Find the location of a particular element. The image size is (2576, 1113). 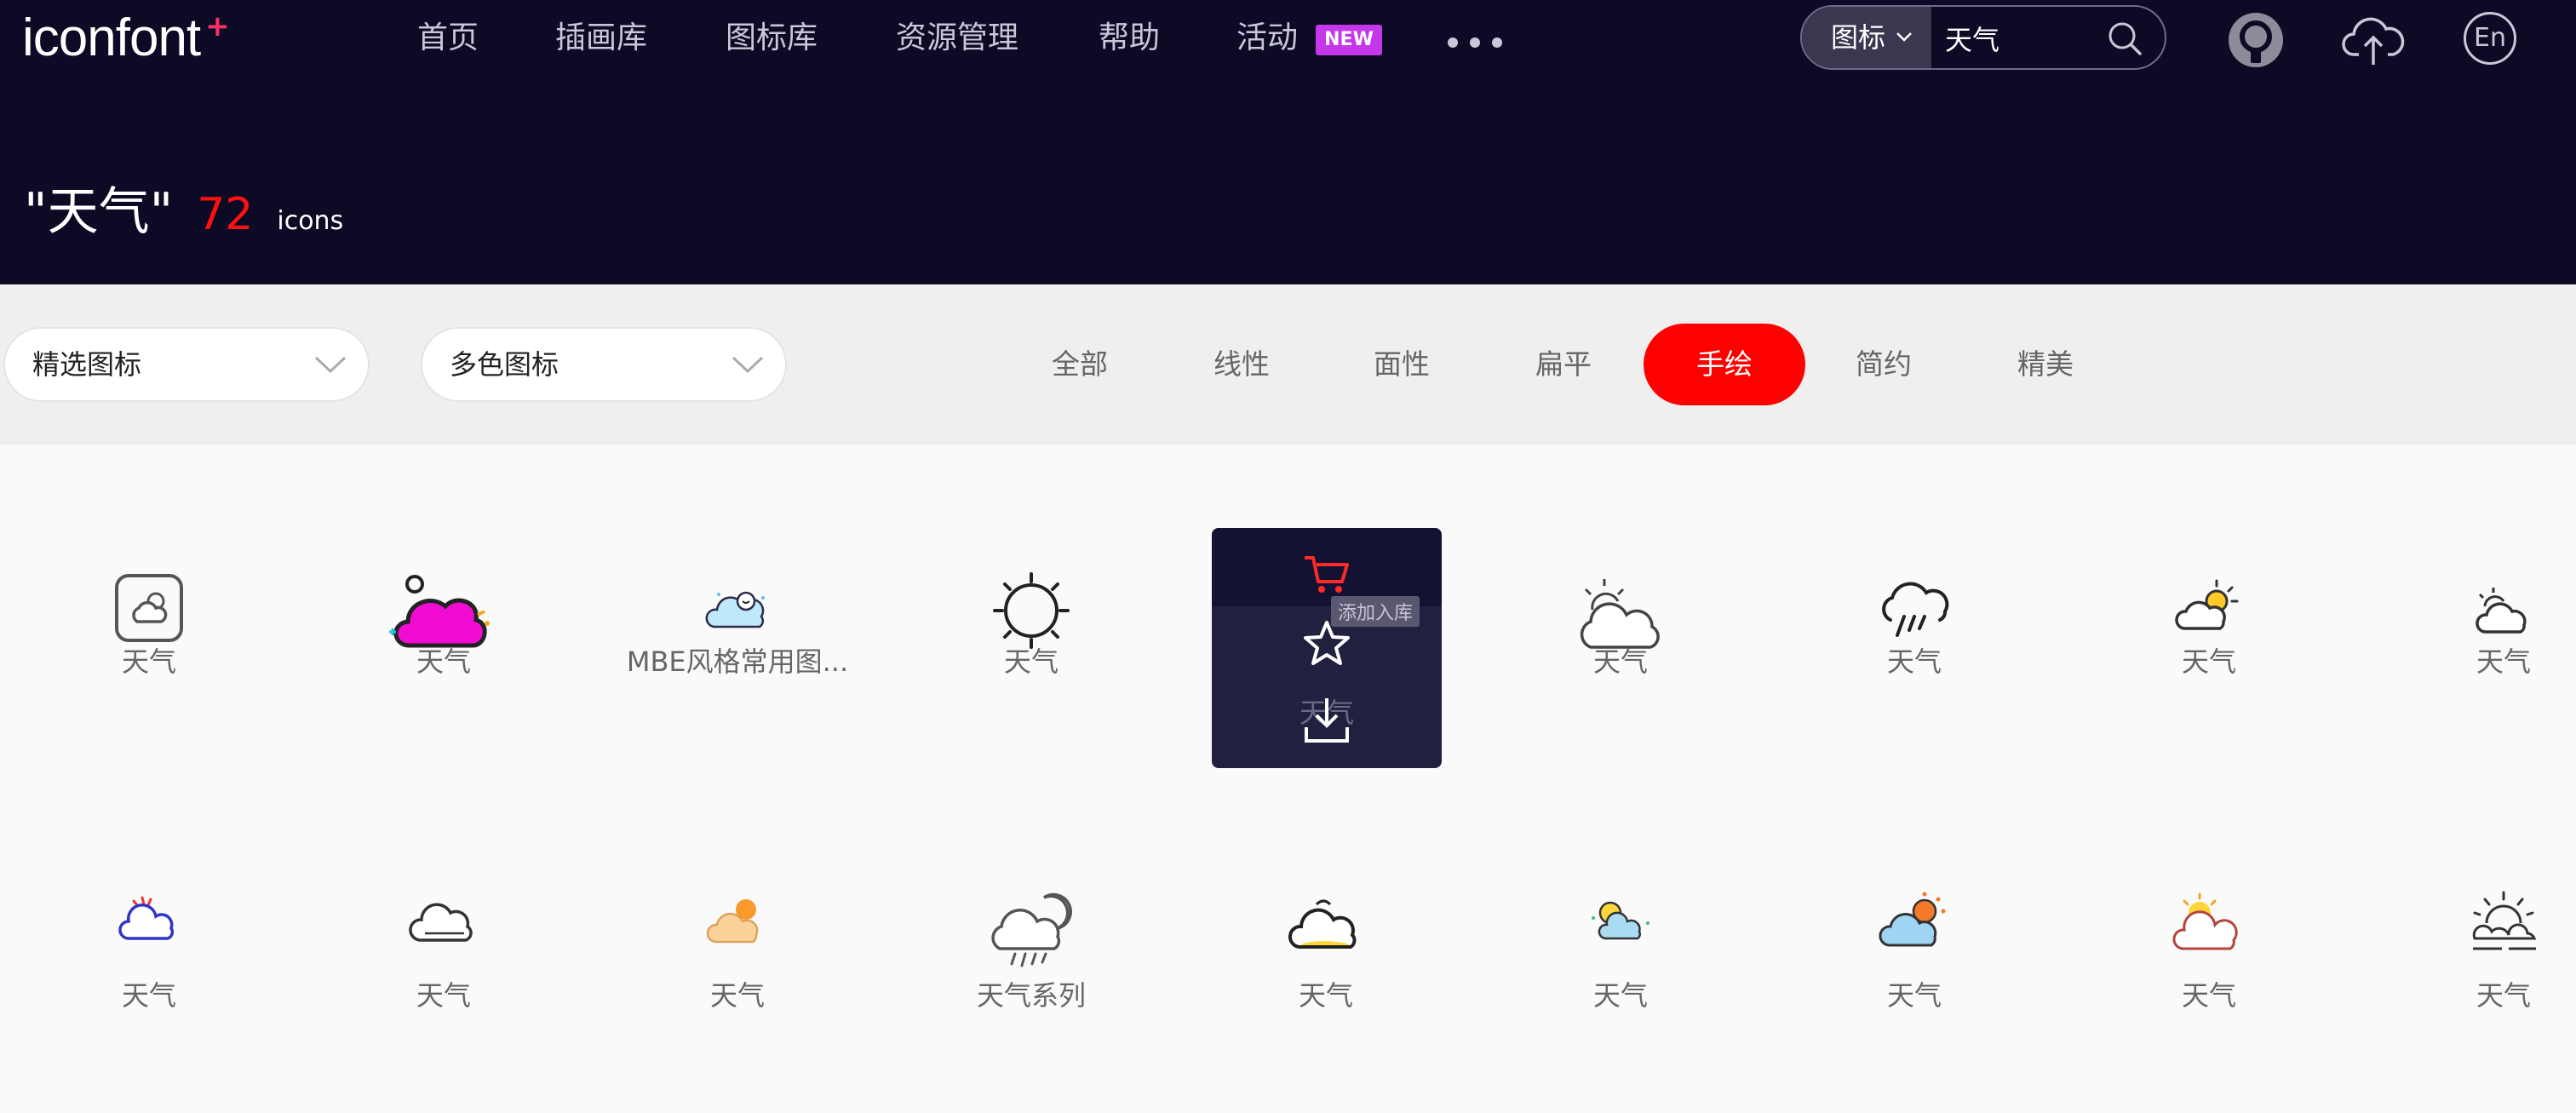

moon-rain-cloud-icon is located at coordinates (1031, 929).